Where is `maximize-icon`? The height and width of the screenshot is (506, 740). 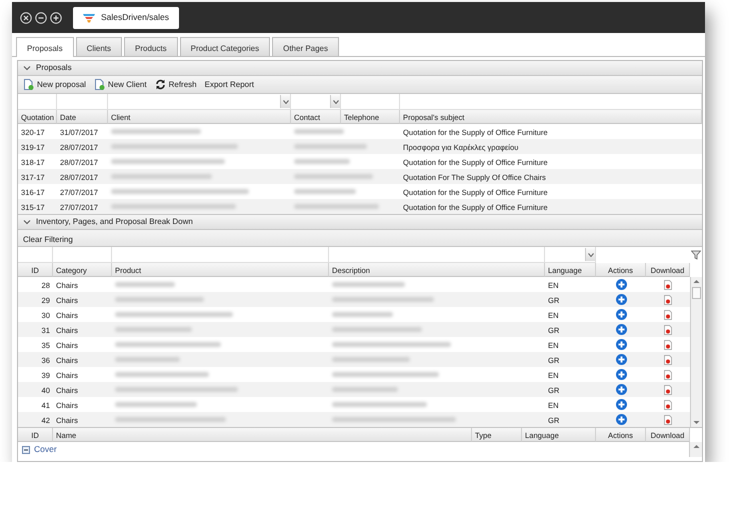 maximize-icon is located at coordinates (56, 18).